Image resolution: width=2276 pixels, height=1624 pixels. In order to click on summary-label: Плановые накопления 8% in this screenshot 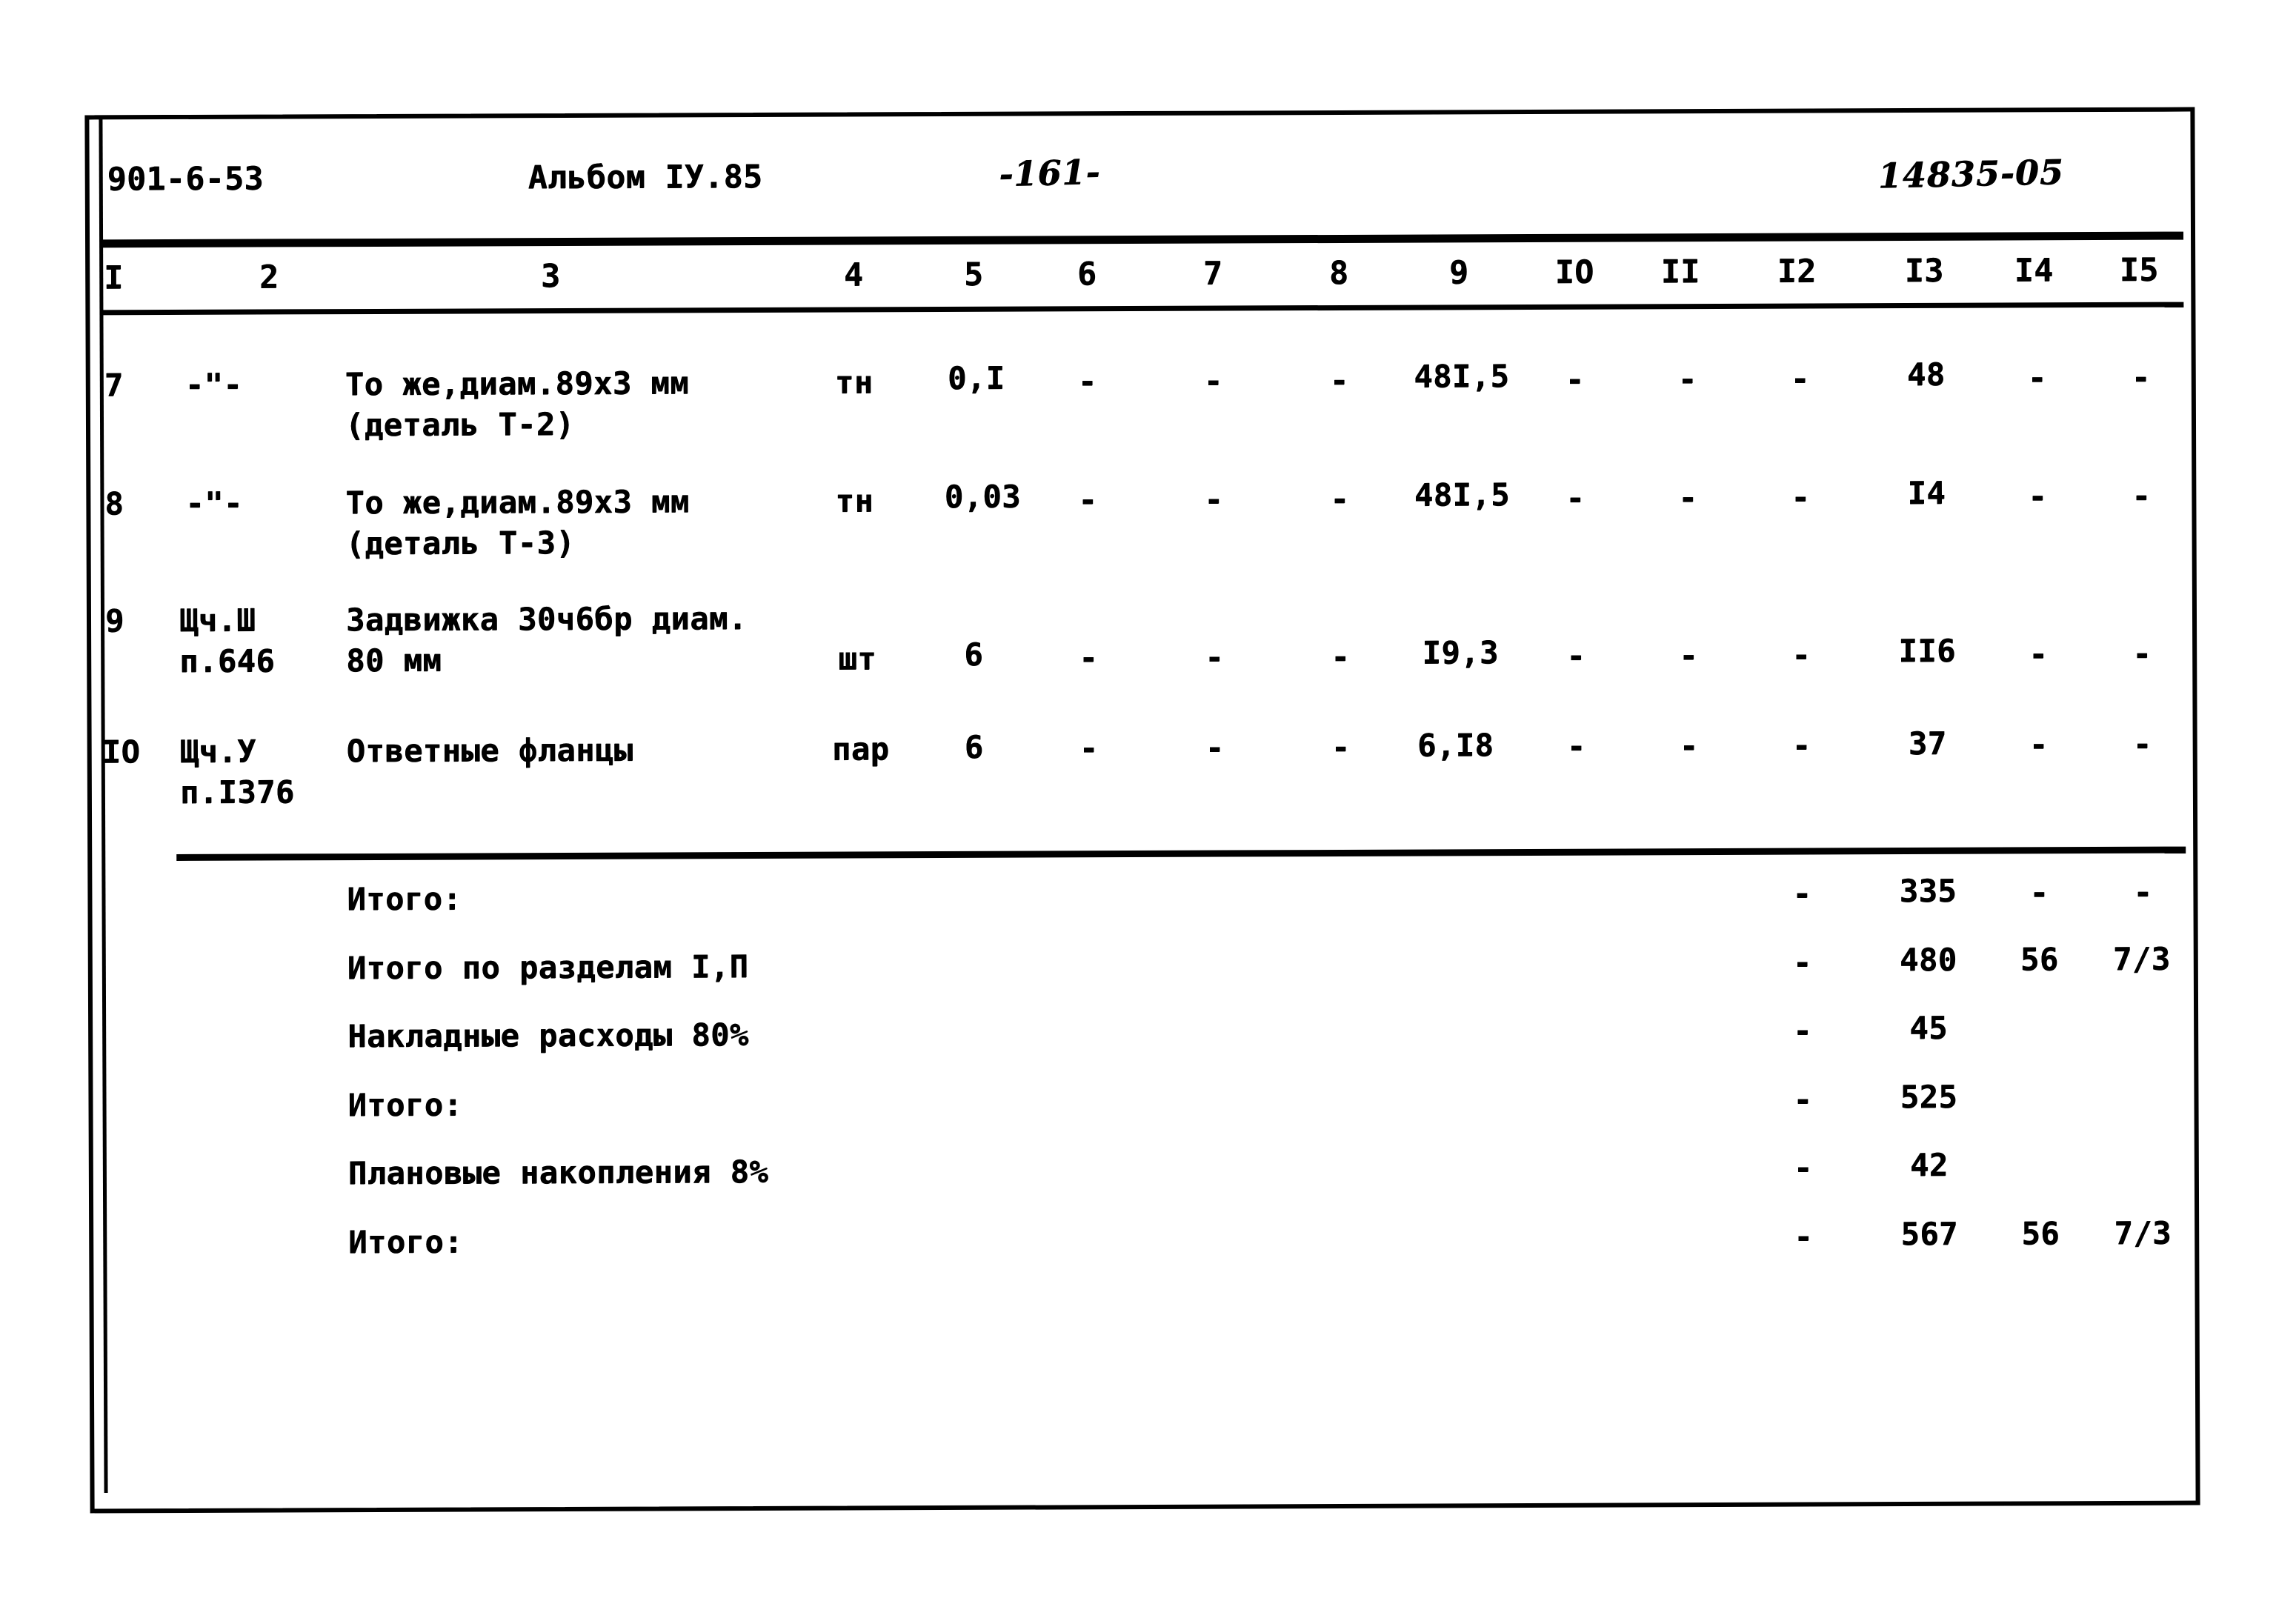, I will do `click(558, 1172)`.